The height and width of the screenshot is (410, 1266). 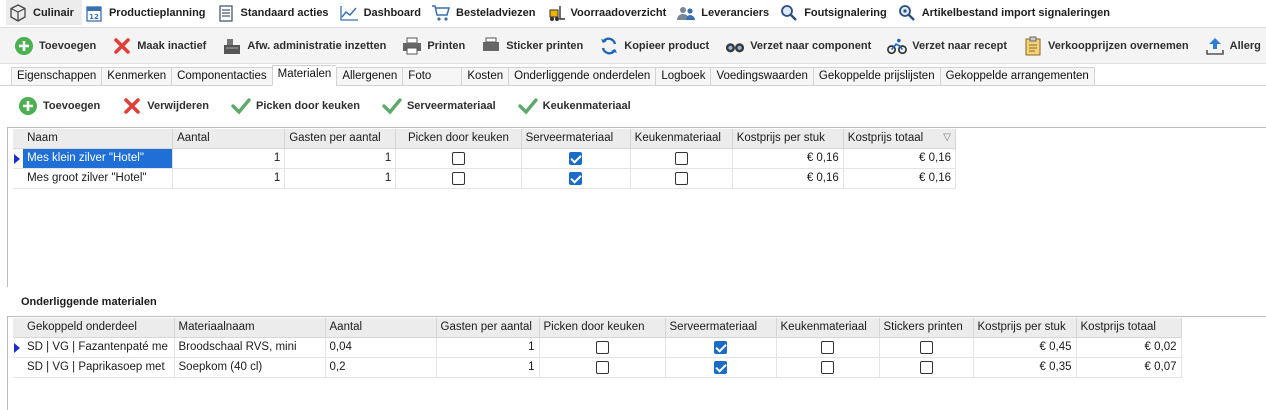 I want to click on tab-gekoppelde-arrangementen: Gekoppelde arrangementen, so click(x=1017, y=76).